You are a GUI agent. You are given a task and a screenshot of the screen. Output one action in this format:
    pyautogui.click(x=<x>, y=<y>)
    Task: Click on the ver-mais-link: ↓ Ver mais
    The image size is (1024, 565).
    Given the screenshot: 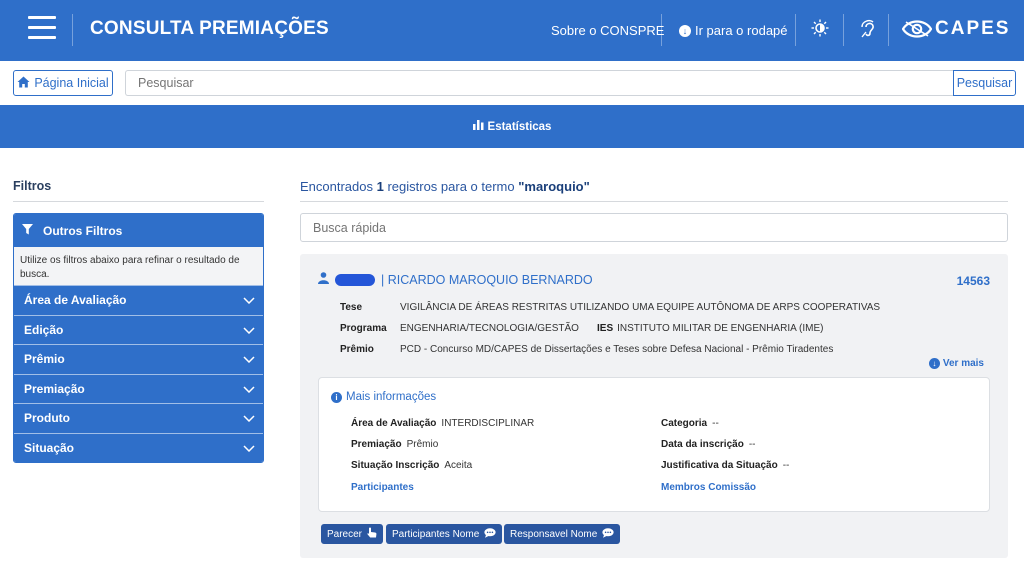 What is the action you would take?
    pyautogui.click(x=956, y=363)
    